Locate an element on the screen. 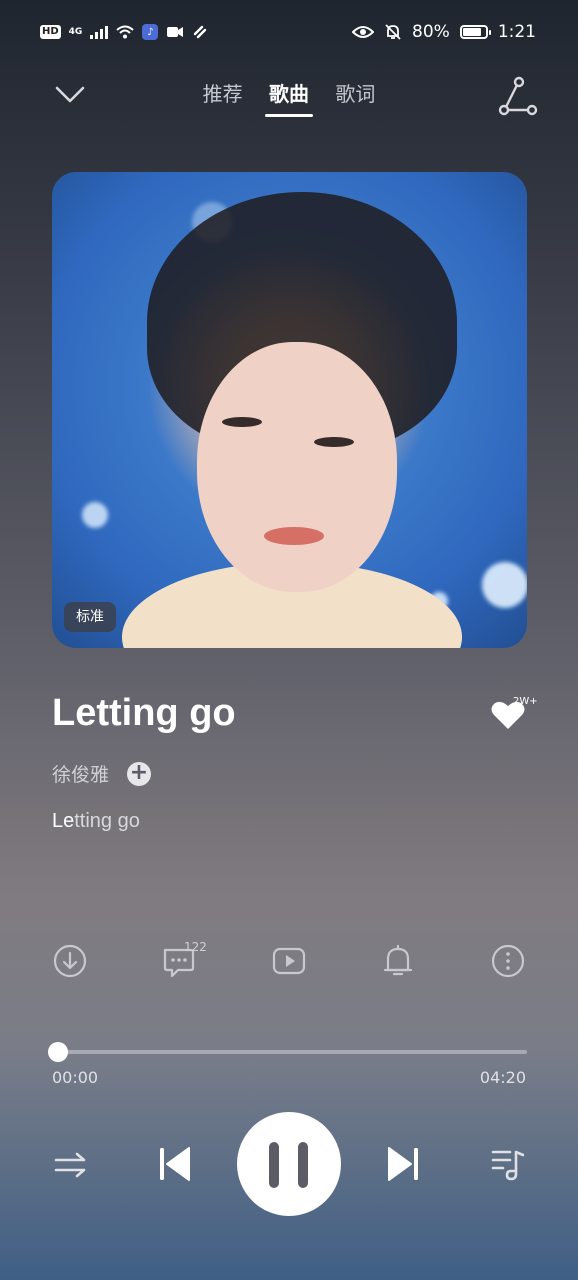  time-total: 04:20 is located at coordinates (502, 1077).